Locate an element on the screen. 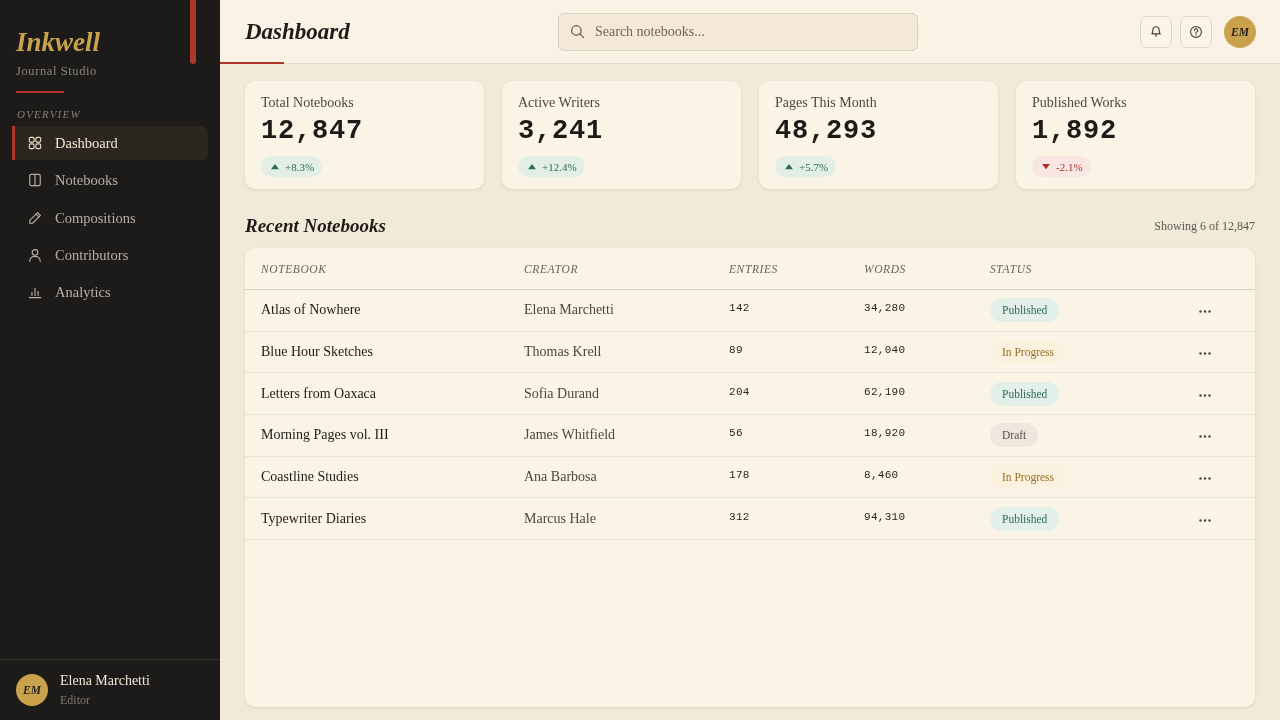 Image resolution: width=1280 pixels, height=720 pixels. table-cell-text: 204 is located at coordinates (739, 392).